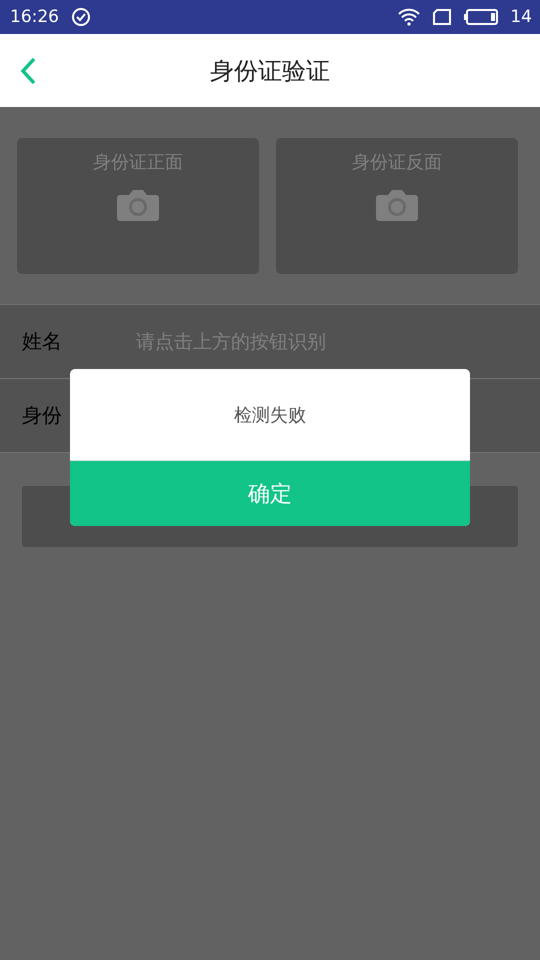 This screenshot has height=960, width=540. I want to click on battery-icon, so click(481, 17).